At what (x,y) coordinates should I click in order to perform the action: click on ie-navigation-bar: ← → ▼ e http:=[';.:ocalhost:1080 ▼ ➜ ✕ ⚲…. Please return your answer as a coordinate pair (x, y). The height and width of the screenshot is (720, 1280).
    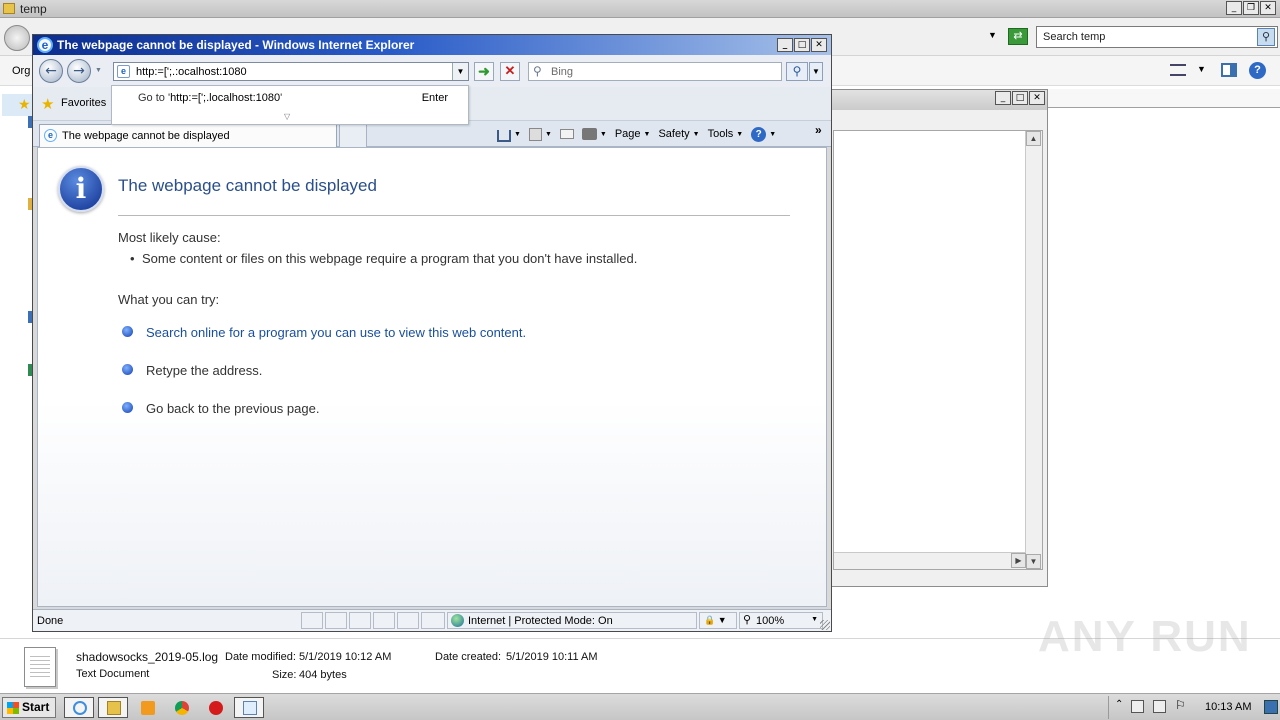
    Looking at the image, I should click on (432, 71).